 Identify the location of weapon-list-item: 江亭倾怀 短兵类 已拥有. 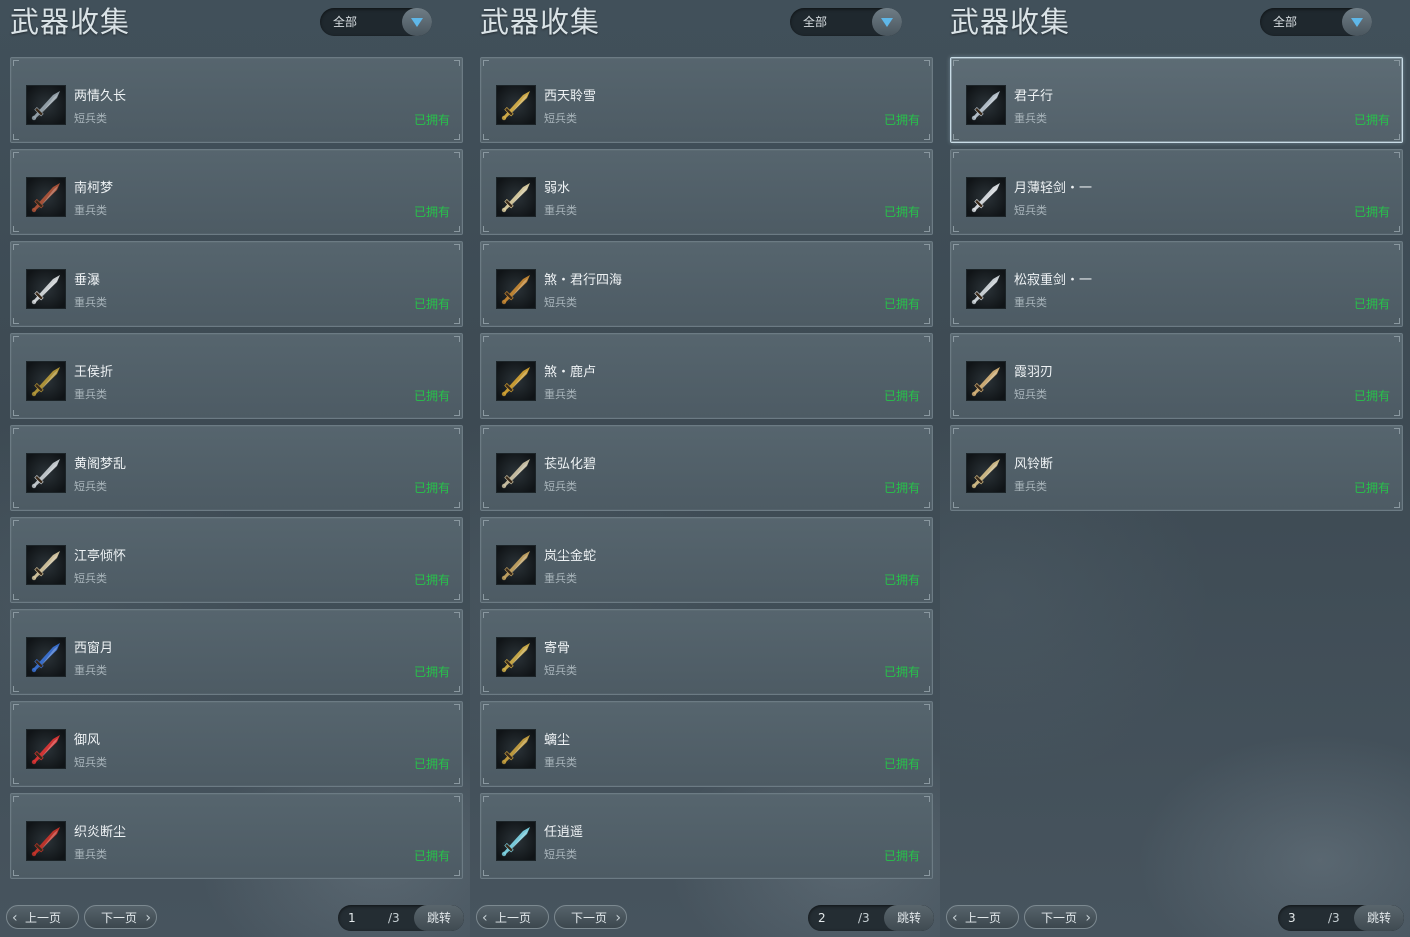
(236, 560).